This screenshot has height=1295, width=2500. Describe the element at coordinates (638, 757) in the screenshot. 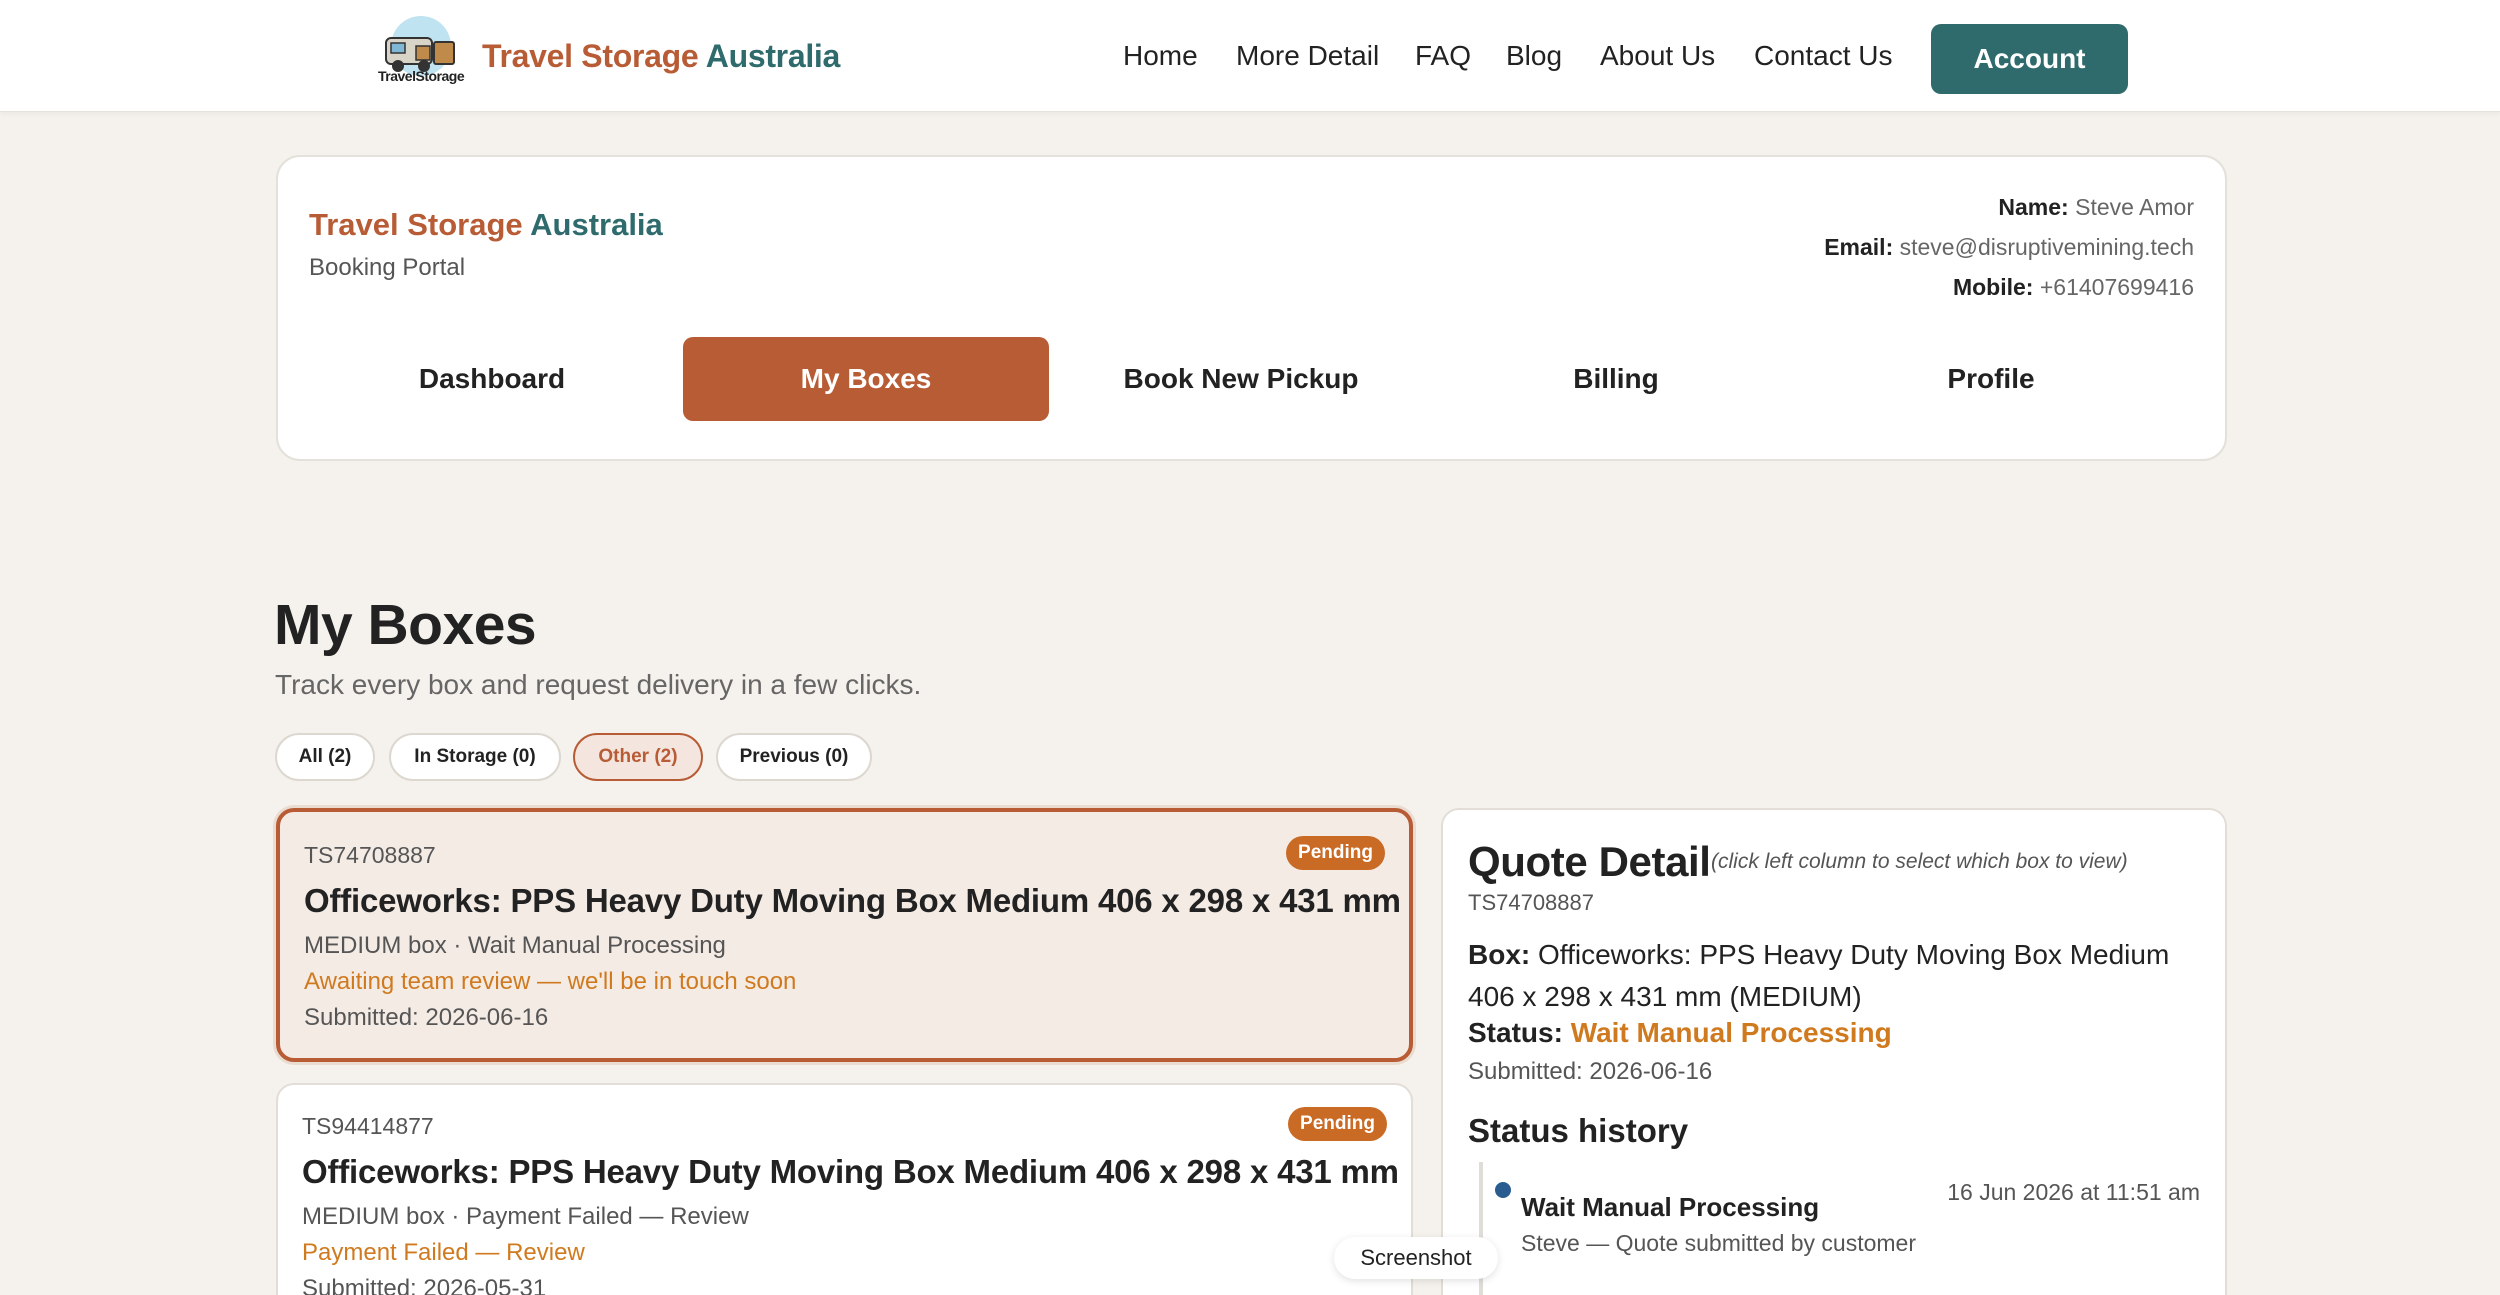

I see `filter-other: Other (2)` at that location.